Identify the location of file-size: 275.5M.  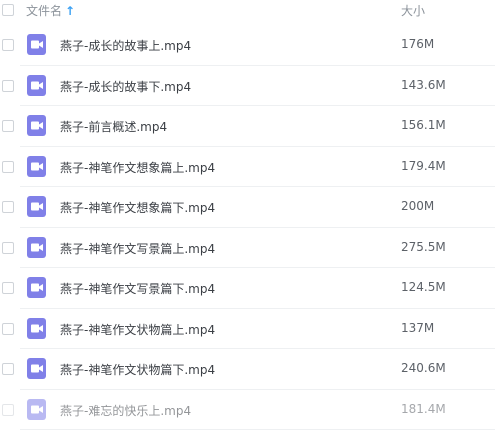
(423, 246).